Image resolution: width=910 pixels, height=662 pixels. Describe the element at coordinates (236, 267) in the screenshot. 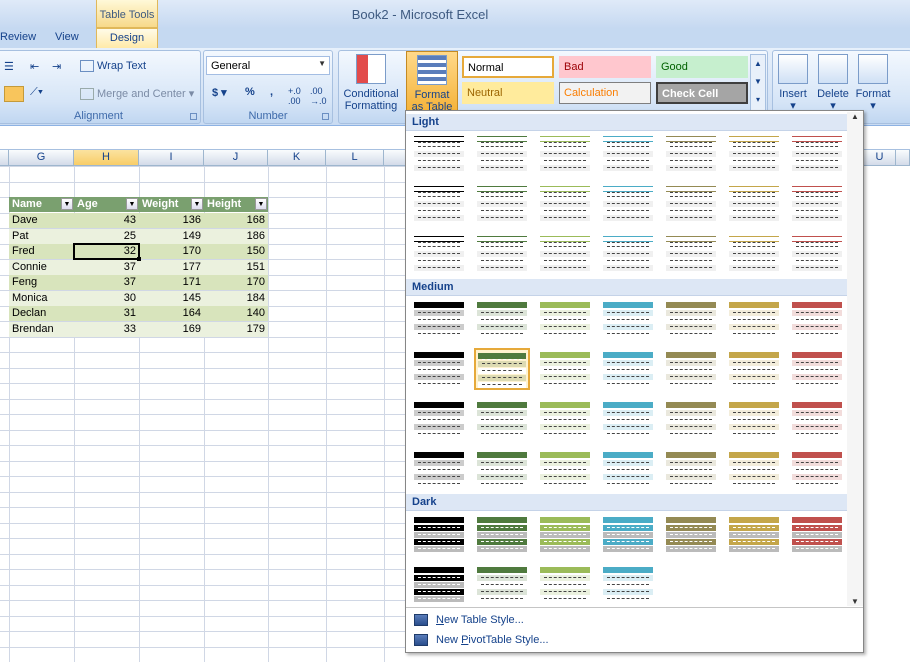

I see `table-cell-value: 151` at that location.